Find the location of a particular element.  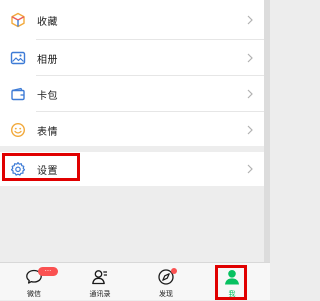

person-icon is located at coordinates (232, 277).